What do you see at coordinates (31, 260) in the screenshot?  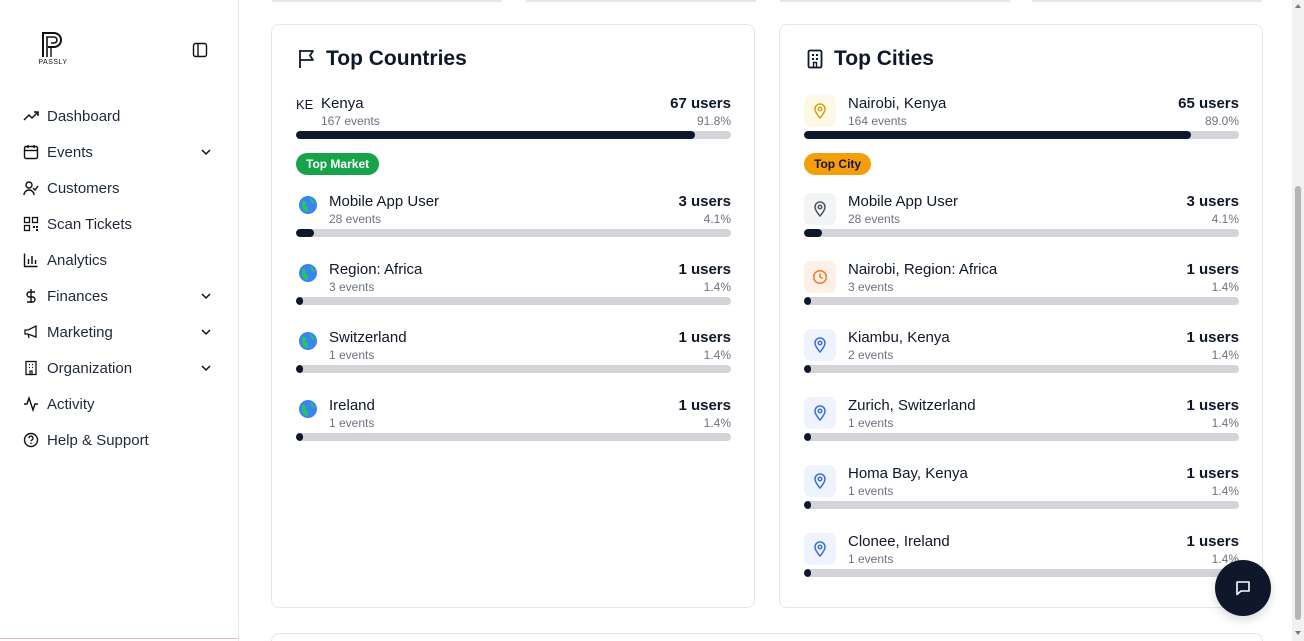 I see `bar-chart-icon` at bounding box center [31, 260].